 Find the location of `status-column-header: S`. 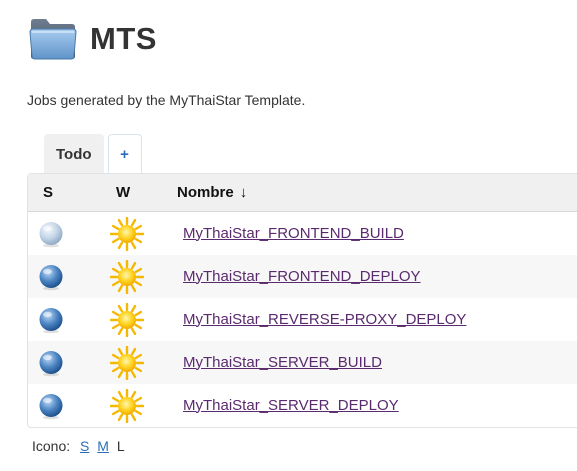

status-column-header: S is located at coordinates (69, 193).